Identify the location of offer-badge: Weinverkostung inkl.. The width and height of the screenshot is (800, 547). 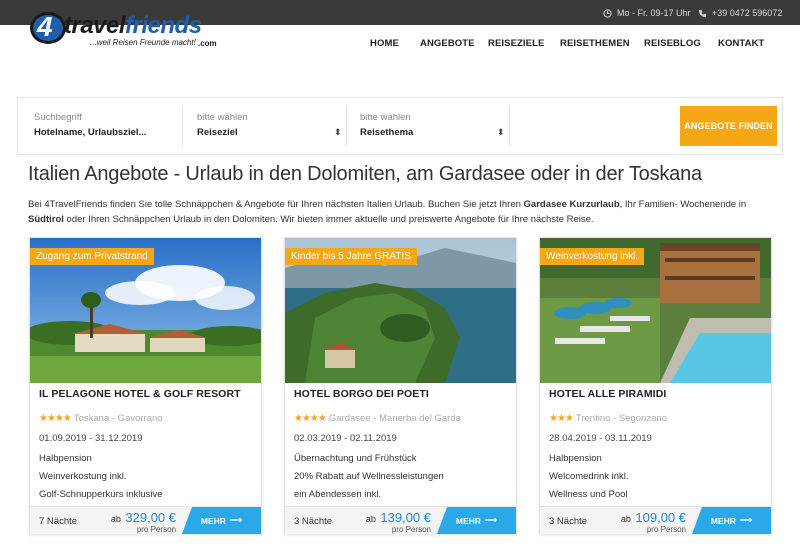
(592, 256).